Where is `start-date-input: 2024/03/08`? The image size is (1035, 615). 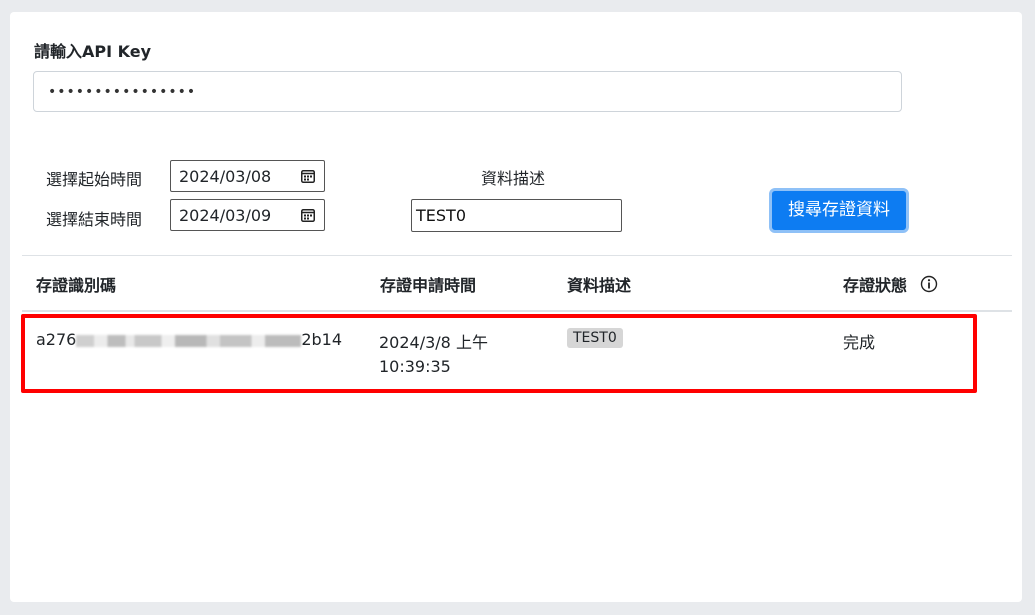
start-date-input: 2024/03/08 is located at coordinates (247, 176).